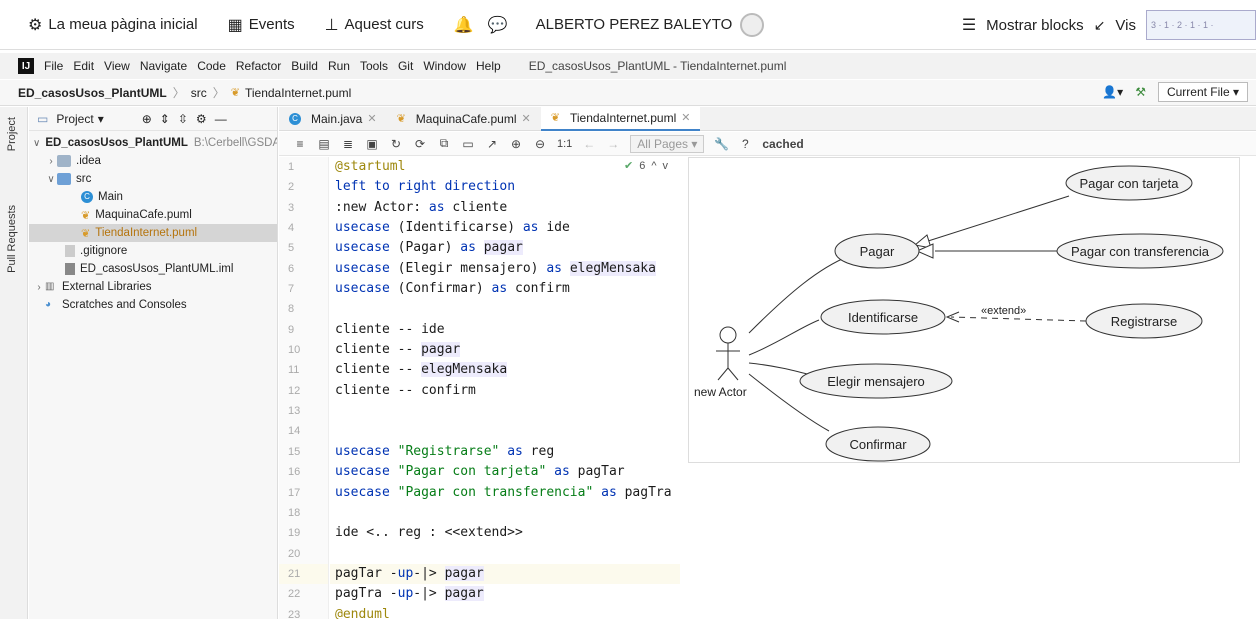 The height and width of the screenshot is (625, 1256). I want to click on bell-icon: 🔔, so click(464, 25).